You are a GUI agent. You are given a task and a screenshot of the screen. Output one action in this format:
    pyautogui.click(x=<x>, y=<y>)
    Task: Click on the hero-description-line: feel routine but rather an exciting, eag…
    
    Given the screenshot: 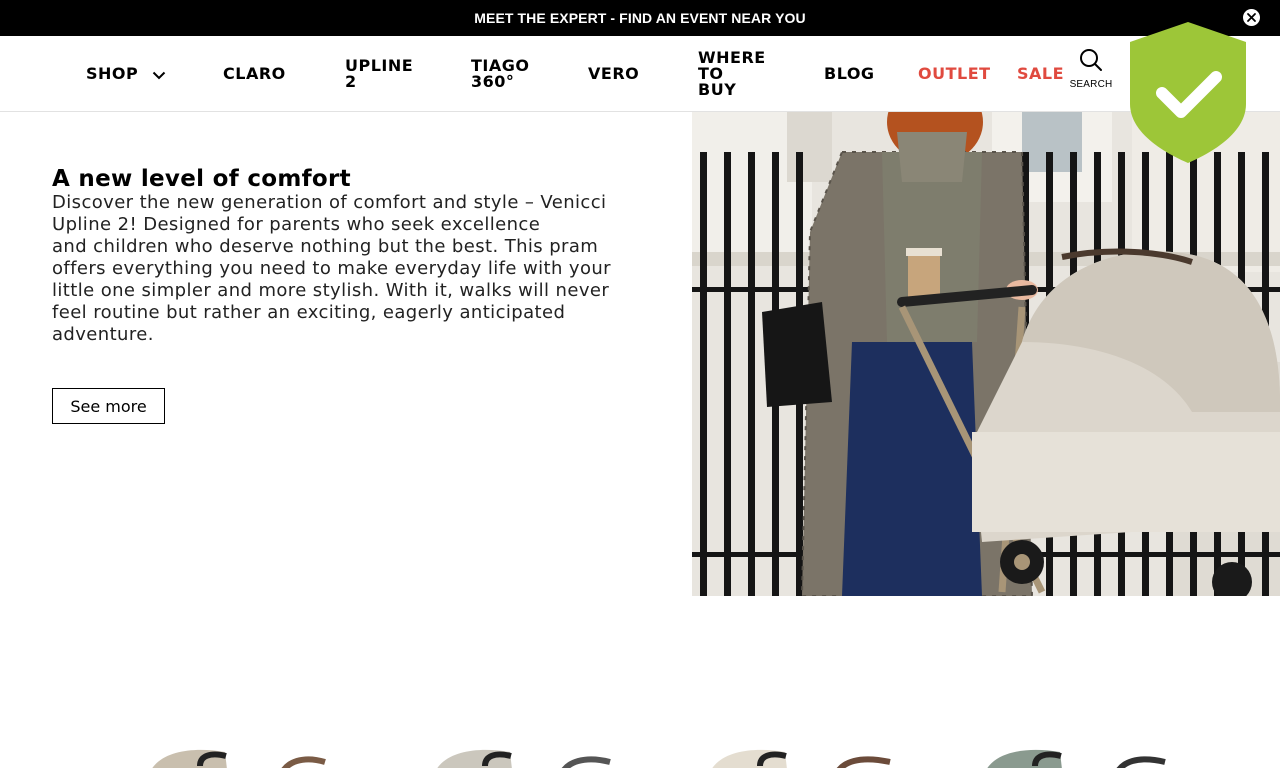 What is the action you would take?
    pyautogui.click(x=309, y=312)
    